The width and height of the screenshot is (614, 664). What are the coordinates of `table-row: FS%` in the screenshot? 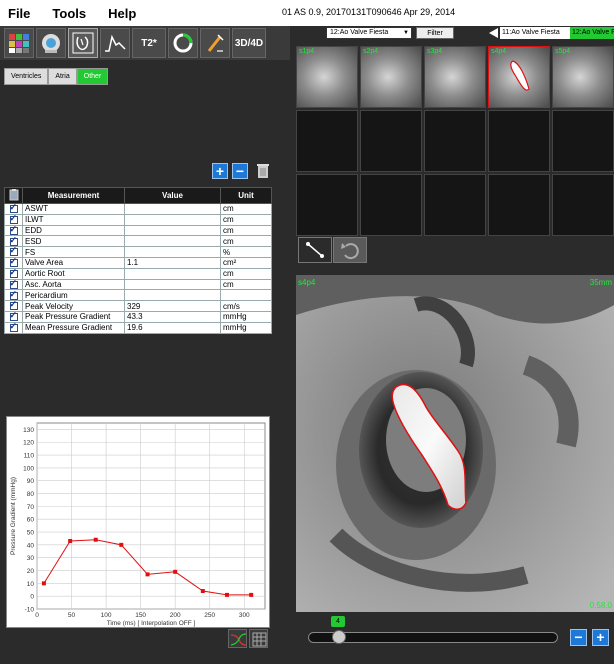 It's located at (138, 251).